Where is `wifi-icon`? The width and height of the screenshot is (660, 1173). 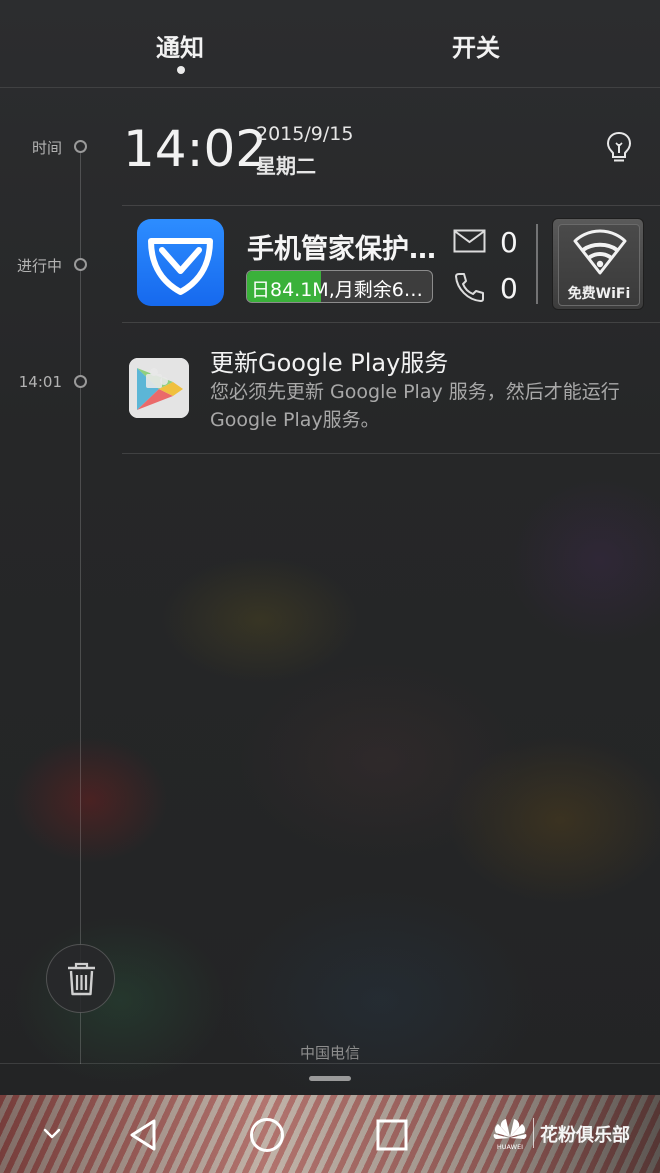
wifi-icon is located at coordinates (600, 252).